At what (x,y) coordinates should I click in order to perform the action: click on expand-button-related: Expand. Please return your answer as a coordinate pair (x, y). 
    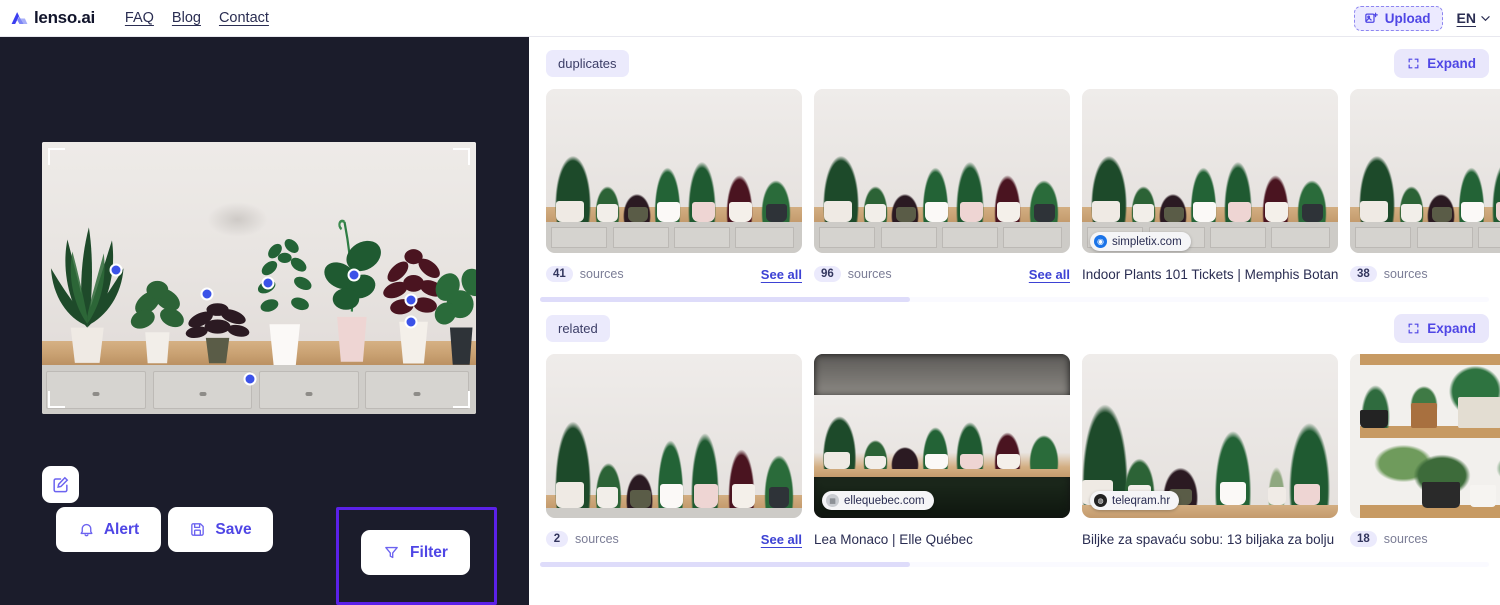
    Looking at the image, I should click on (1441, 328).